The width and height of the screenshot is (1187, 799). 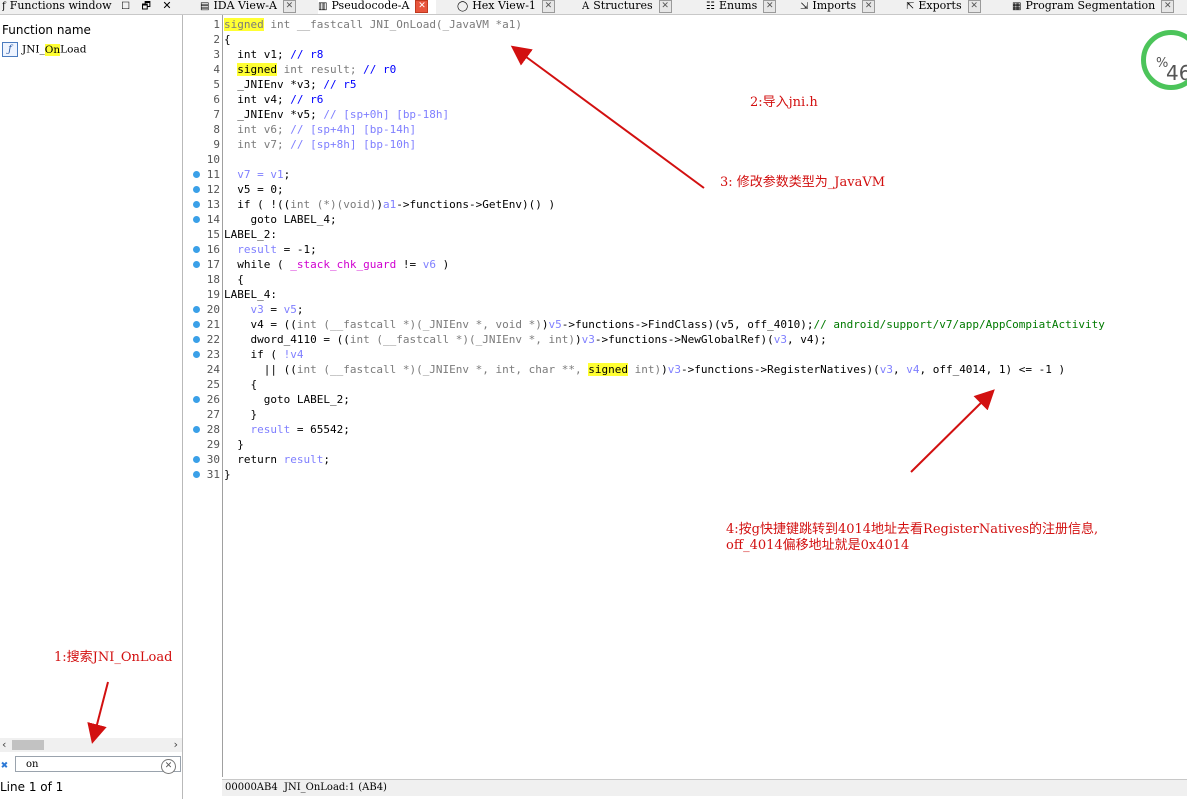 I want to click on scroll-right-icon: ›, so click(x=175, y=744).